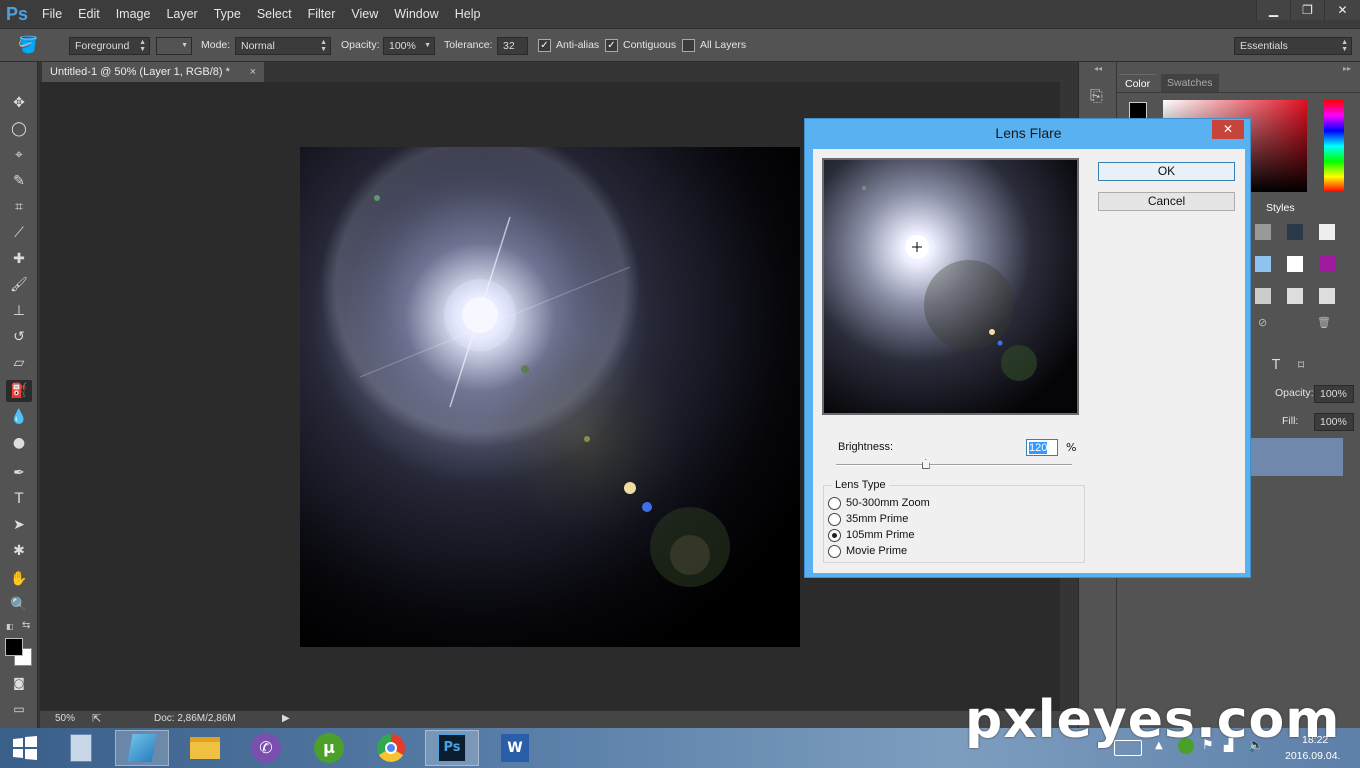 The height and width of the screenshot is (768, 1360). Describe the element at coordinates (19, 155) in the screenshot. I see `lasso-icon: ⌖` at that location.